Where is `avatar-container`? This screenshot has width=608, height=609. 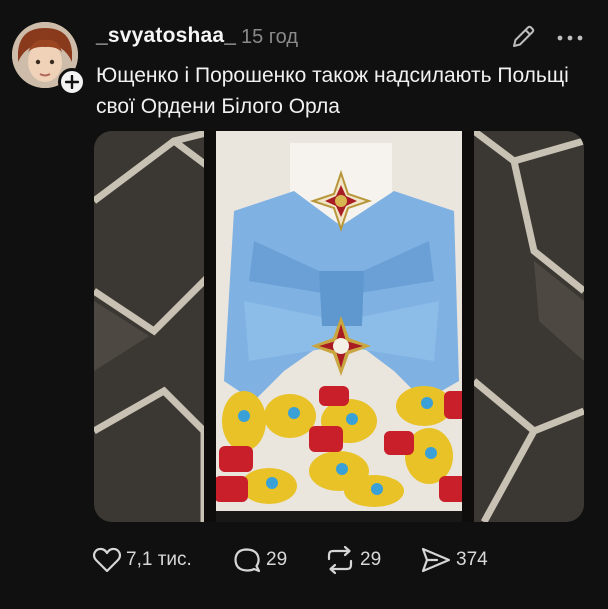 avatar-container is located at coordinates (49, 59).